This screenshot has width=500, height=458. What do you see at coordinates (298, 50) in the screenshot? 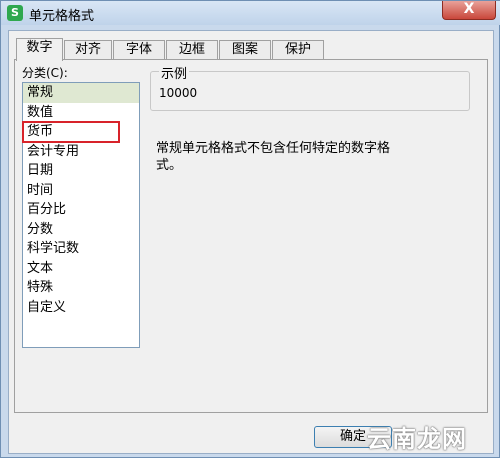
I see `tab-protection: 保护` at bounding box center [298, 50].